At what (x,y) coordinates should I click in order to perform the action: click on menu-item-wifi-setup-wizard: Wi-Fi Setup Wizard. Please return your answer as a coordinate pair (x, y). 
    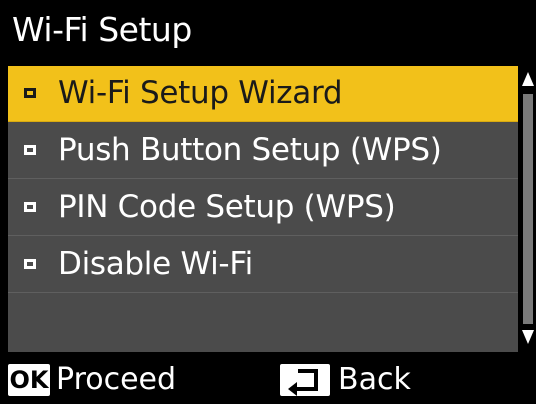
    Looking at the image, I should click on (263, 94).